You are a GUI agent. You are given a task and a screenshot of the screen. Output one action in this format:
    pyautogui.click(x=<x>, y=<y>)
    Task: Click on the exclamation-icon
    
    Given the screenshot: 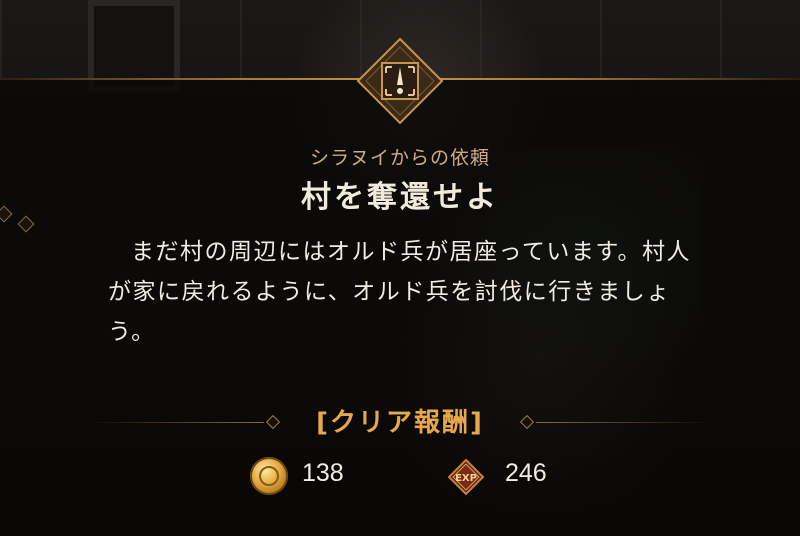 What is the action you would take?
    pyautogui.click(x=400, y=81)
    